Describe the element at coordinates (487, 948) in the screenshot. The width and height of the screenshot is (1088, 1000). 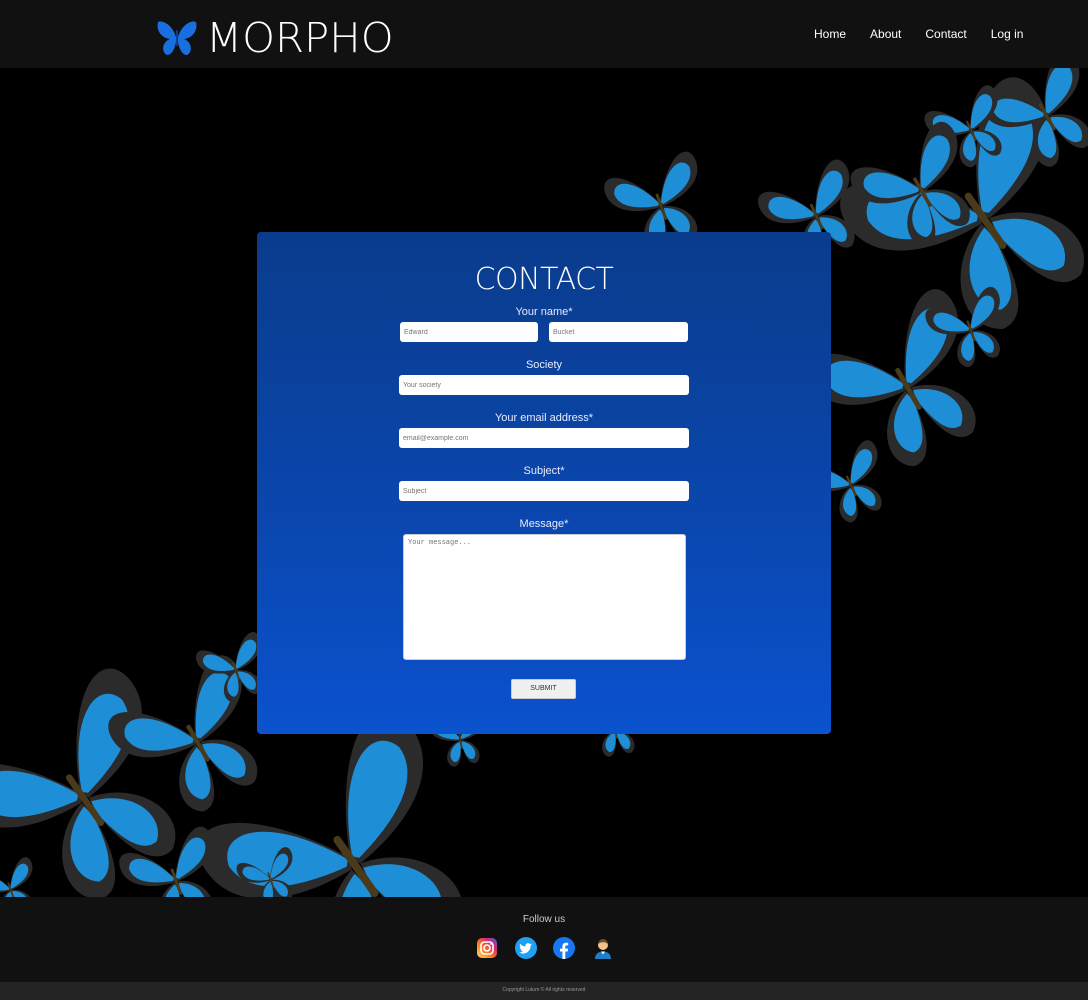
I see `instagram-icon` at that location.